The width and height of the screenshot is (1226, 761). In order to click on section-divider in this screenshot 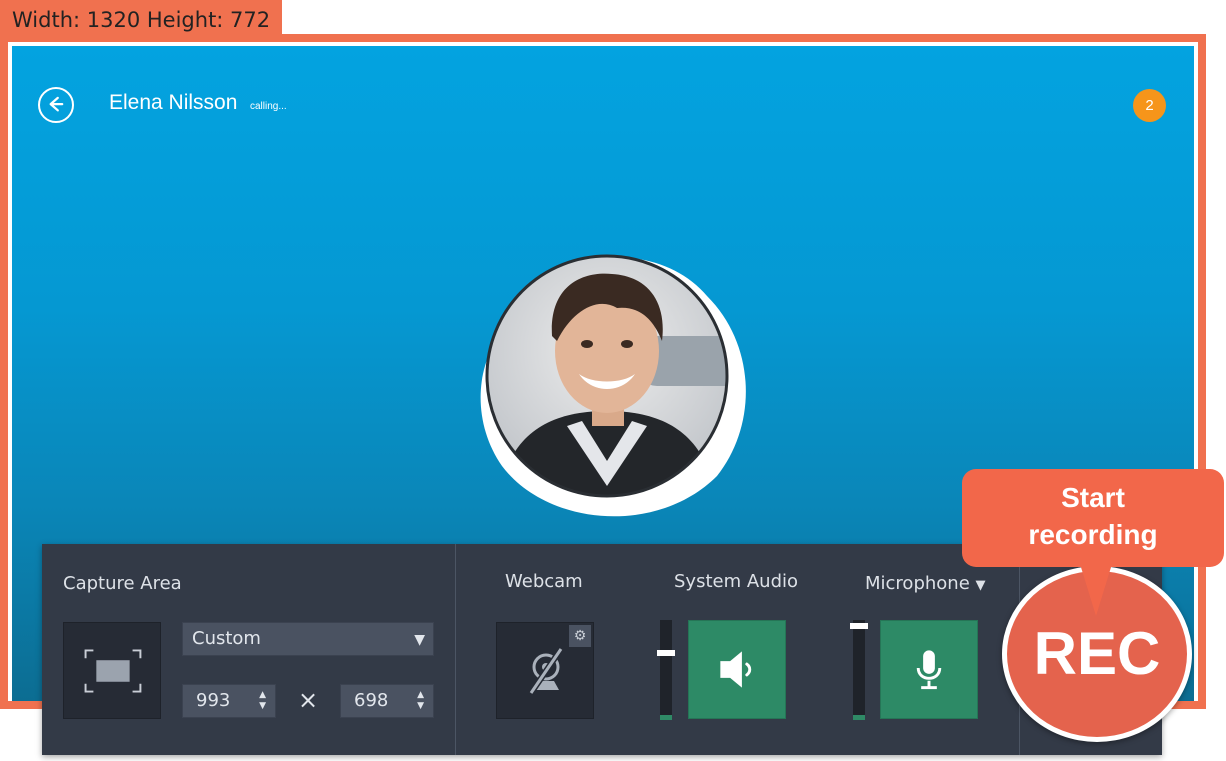, I will do `click(455, 649)`.